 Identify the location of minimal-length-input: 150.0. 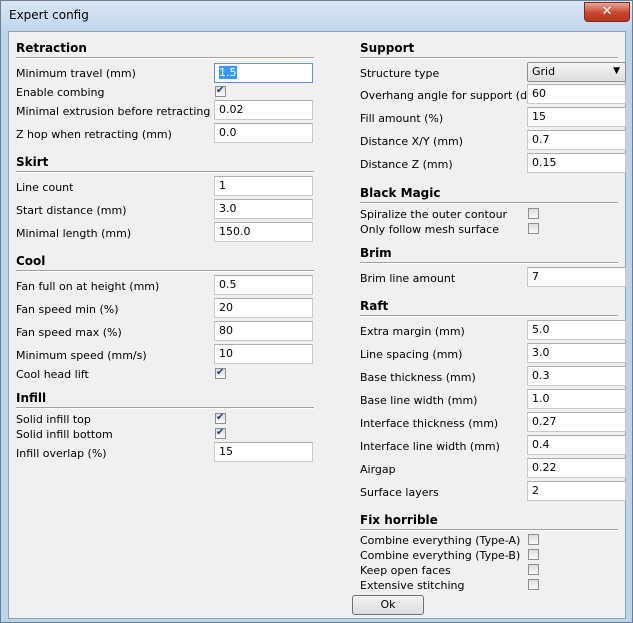
(263, 232).